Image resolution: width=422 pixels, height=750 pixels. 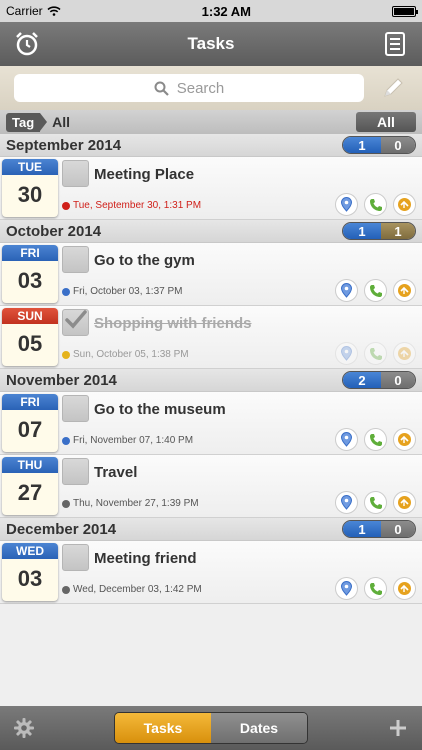 What do you see at coordinates (393, 88) in the screenshot?
I see `pencil-icon` at bounding box center [393, 88].